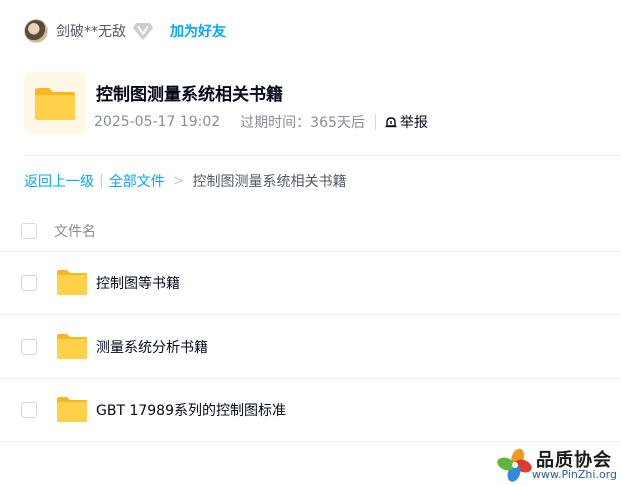  I want to click on pinwheel-logo-icon, so click(514, 465).